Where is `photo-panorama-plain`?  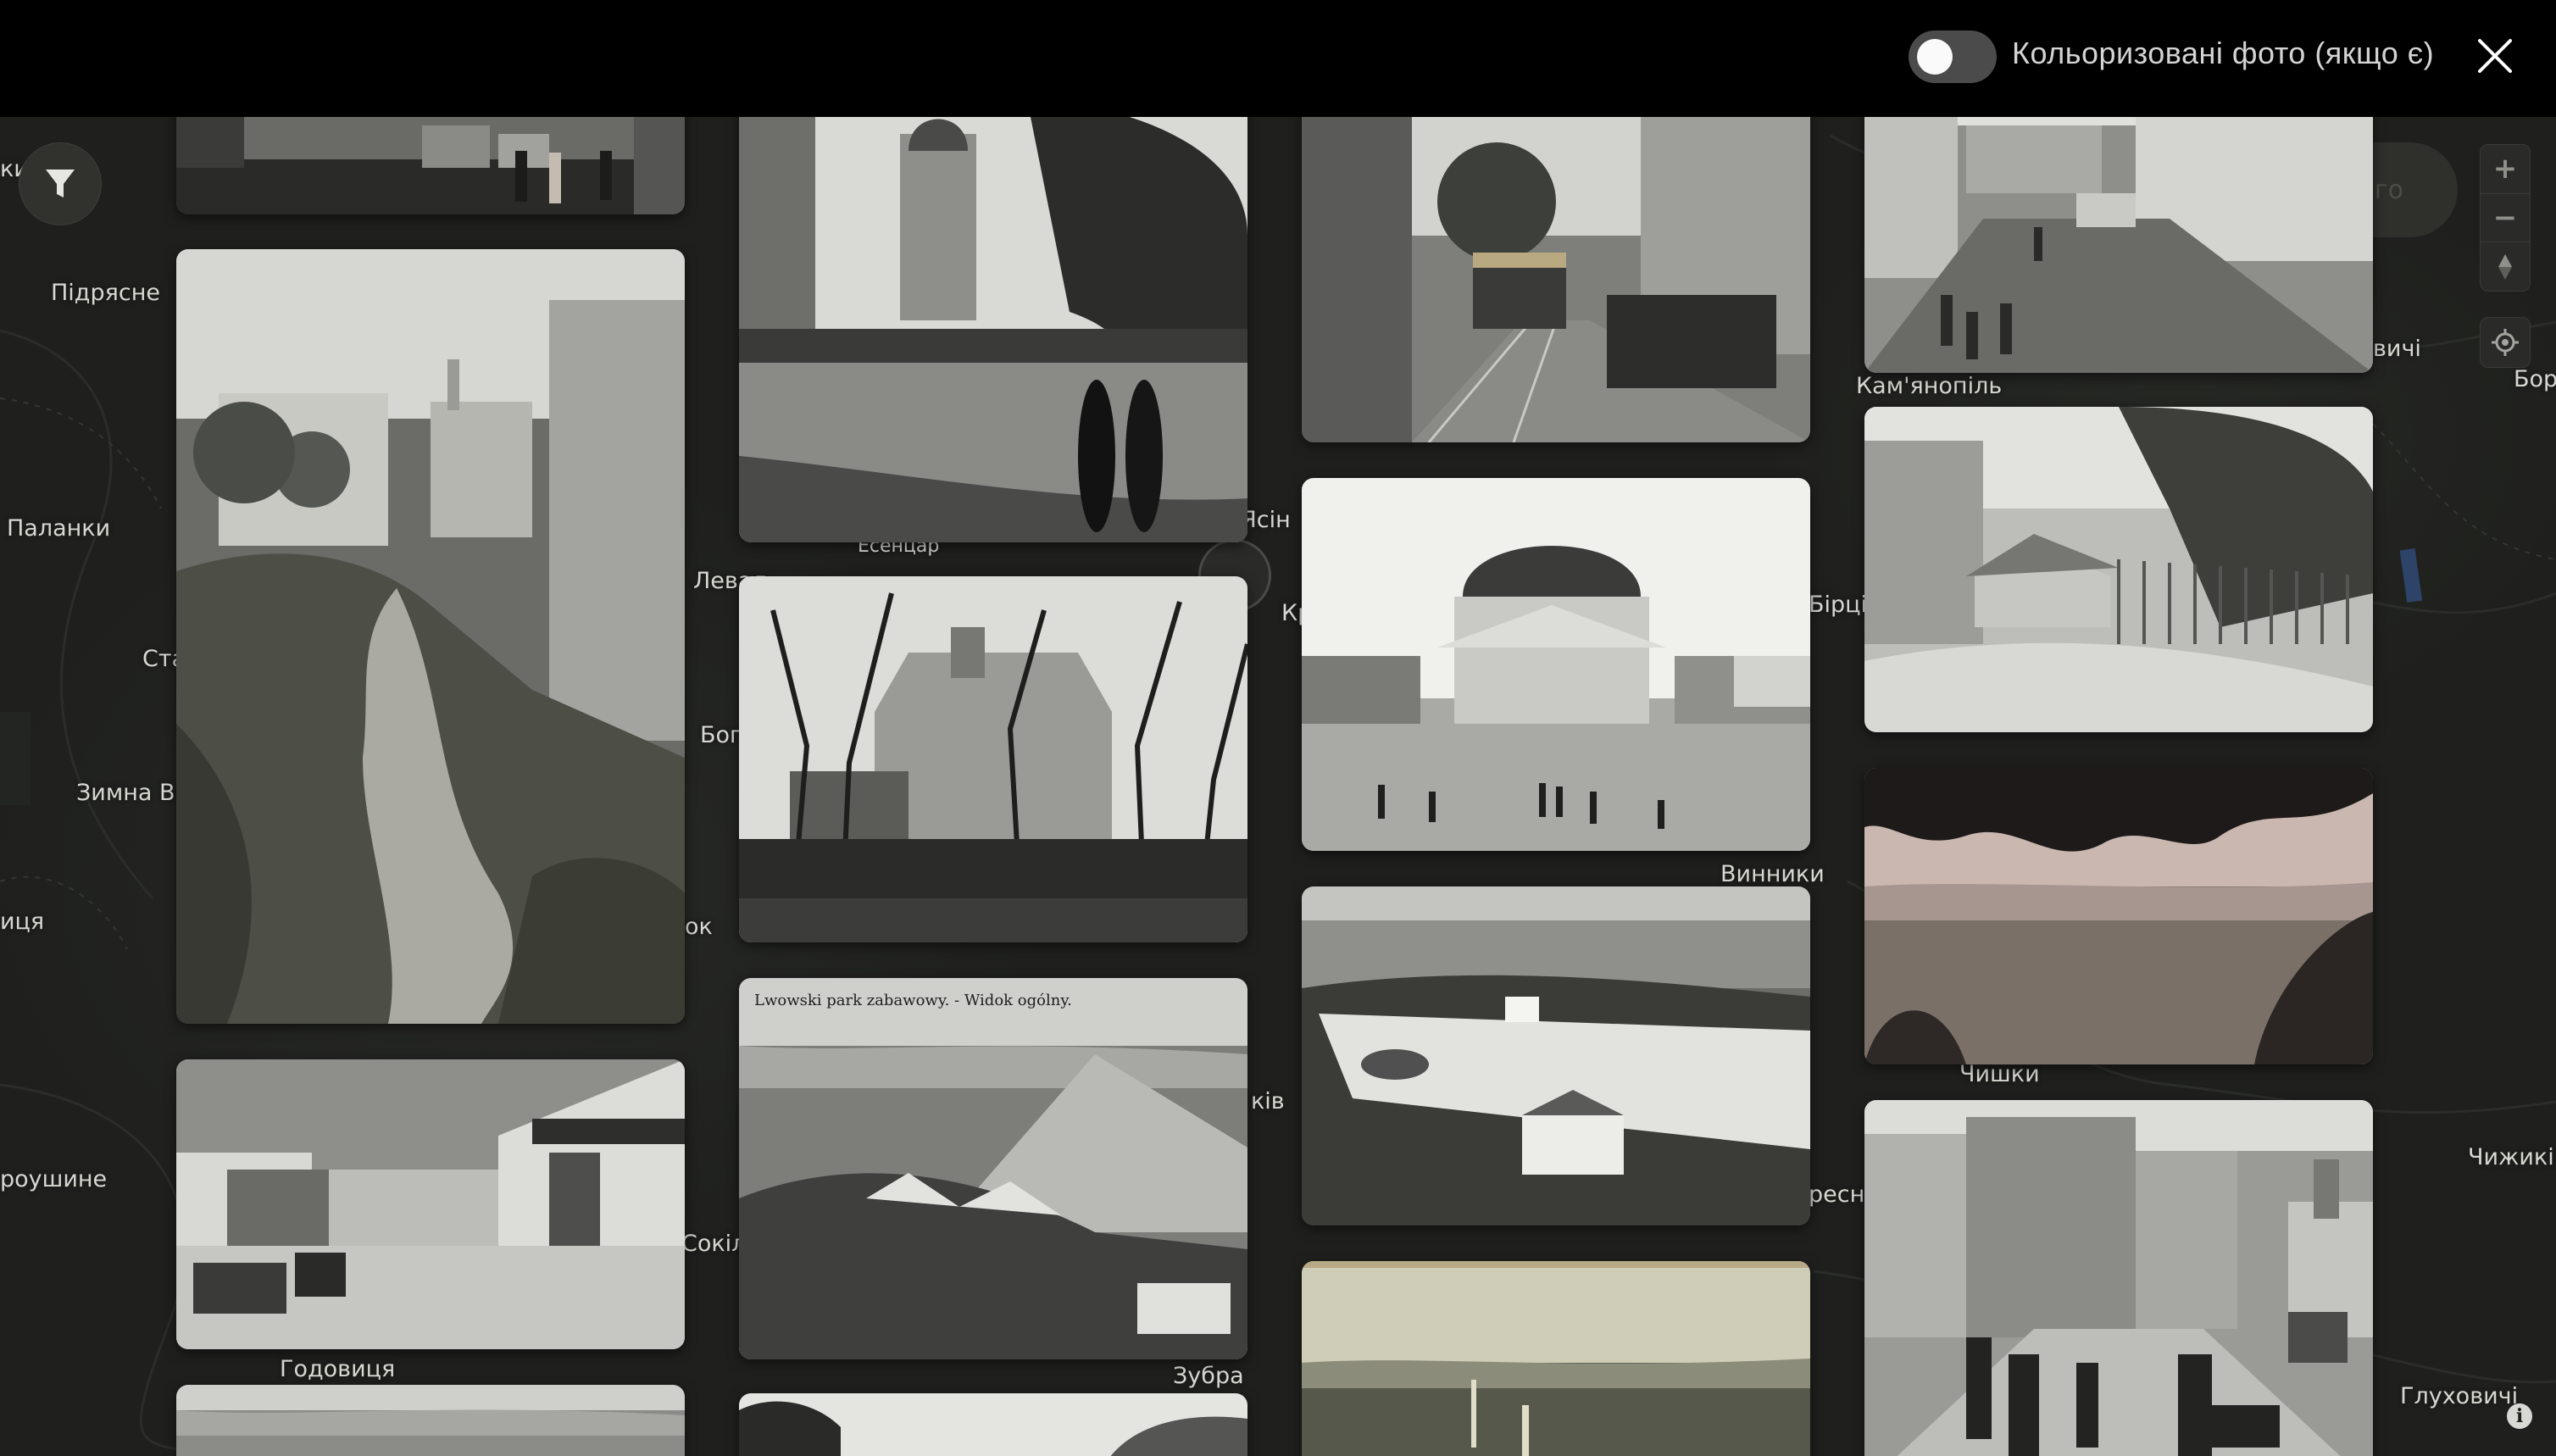
photo-panorama-plain is located at coordinates (430, 1420).